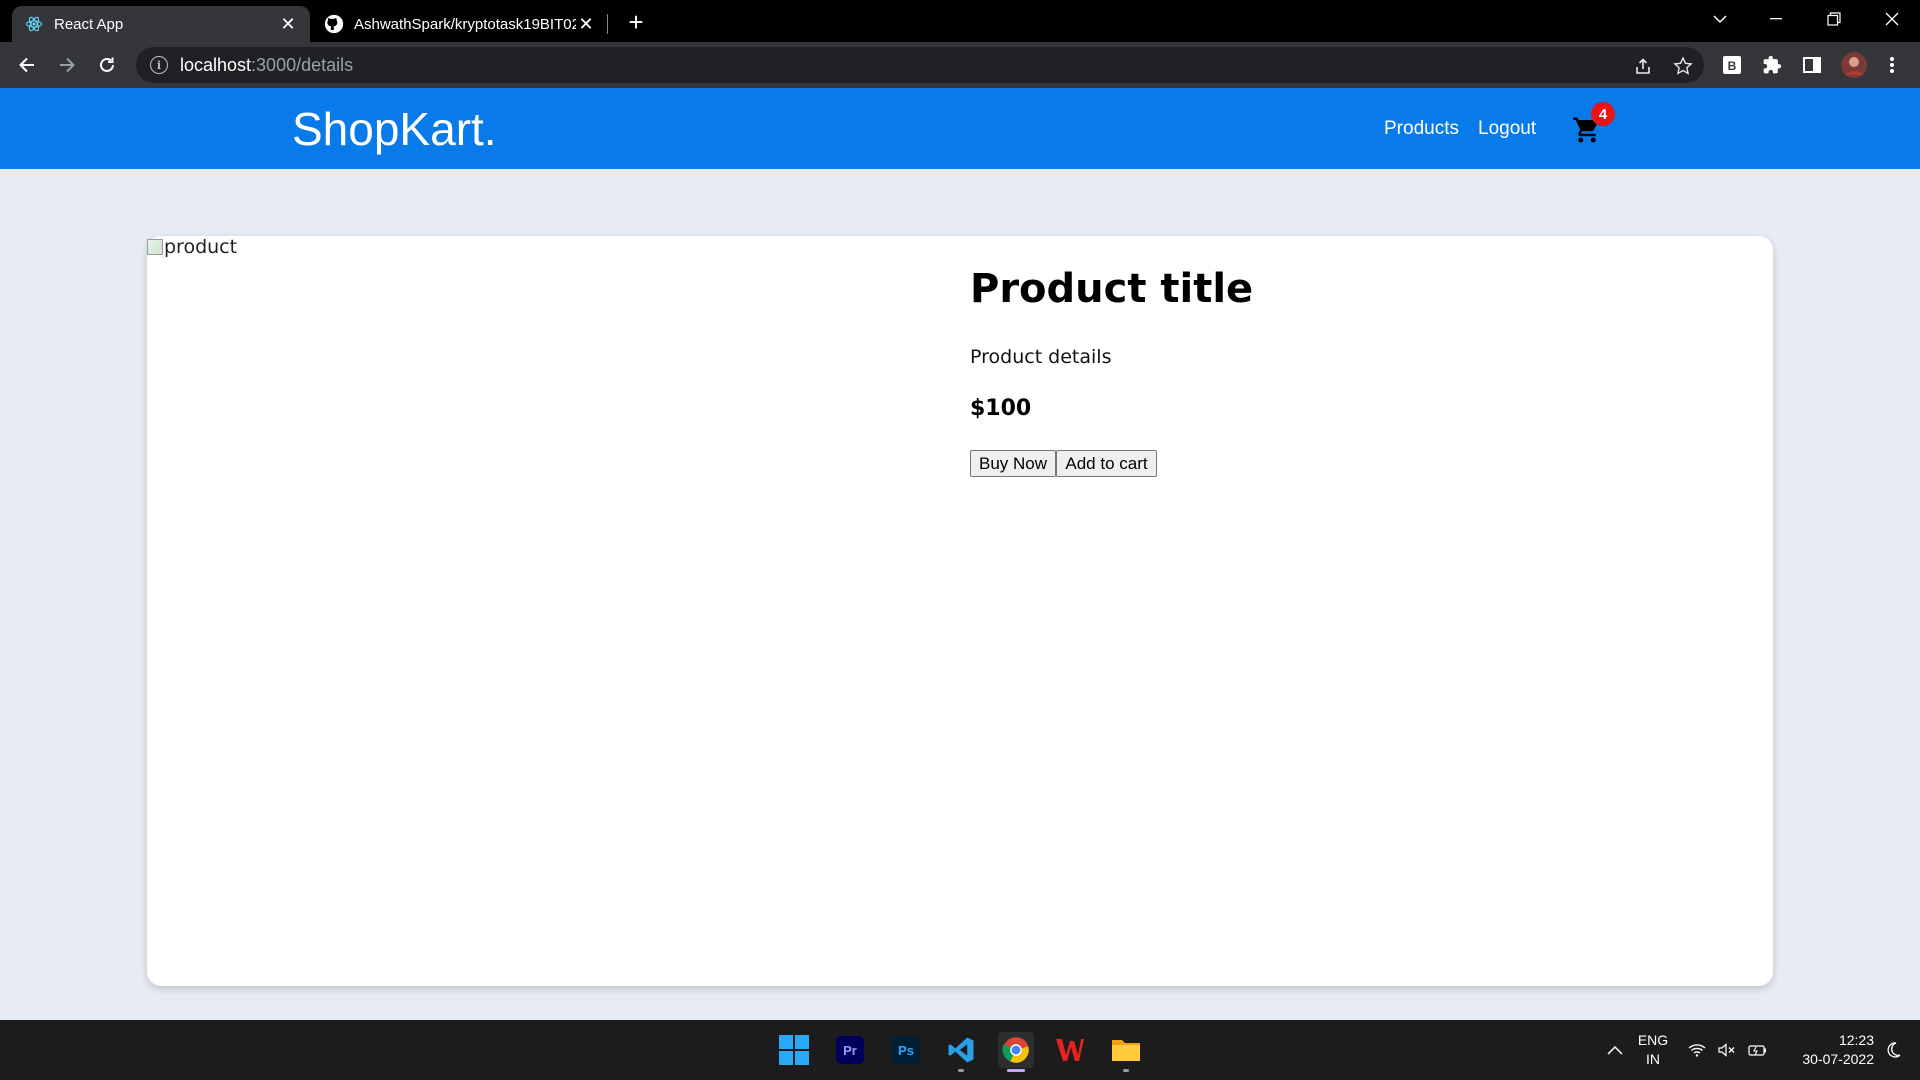  What do you see at coordinates (1421, 129) in the screenshot?
I see `nav-link-products: Products` at bounding box center [1421, 129].